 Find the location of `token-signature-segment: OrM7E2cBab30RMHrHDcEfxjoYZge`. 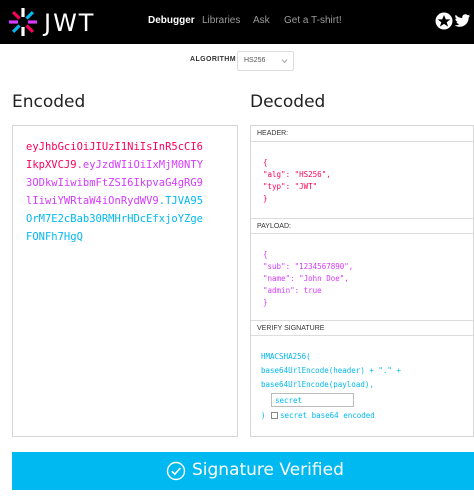

token-signature-segment: OrM7E2cBab30RMHrHDcEfxjoYZge is located at coordinates (115, 219).